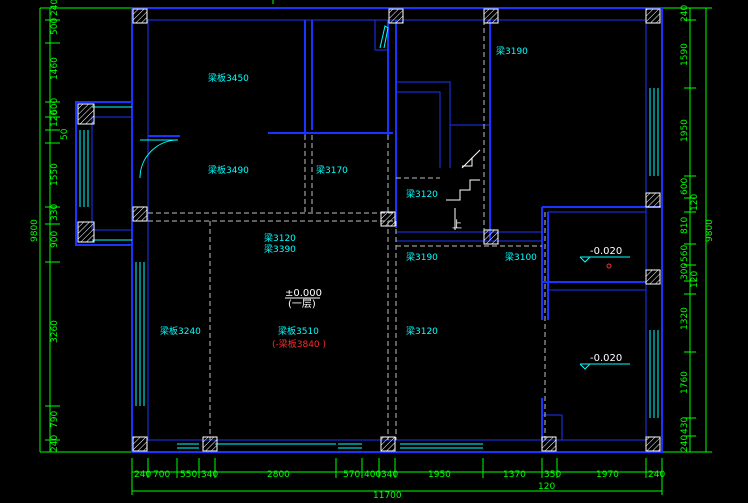 This screenshot has height=503, width=748. What do you see at coordinates (654, 374) in the screenshot?
I see `window-right-bottom` at bounding box center [654, 374].